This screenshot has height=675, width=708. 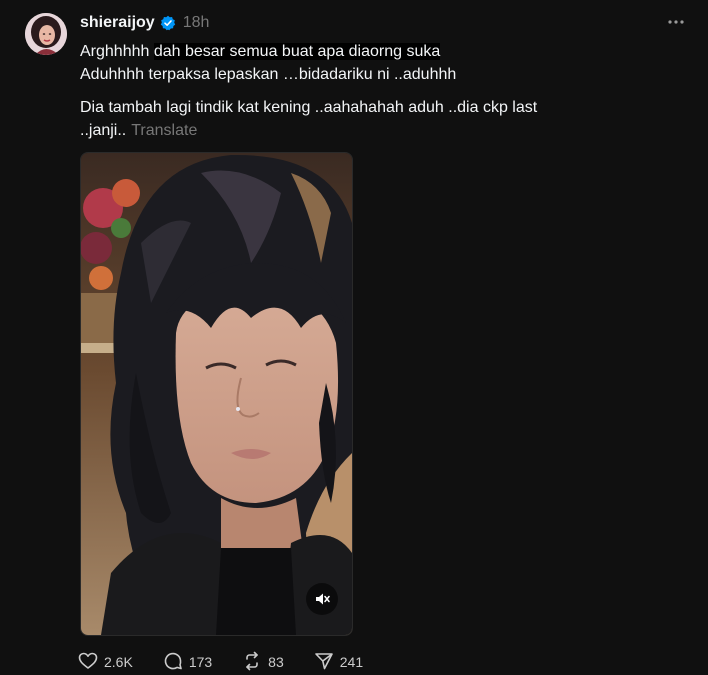 I want to click on repost-count: 83, so click(x=276, y=662).